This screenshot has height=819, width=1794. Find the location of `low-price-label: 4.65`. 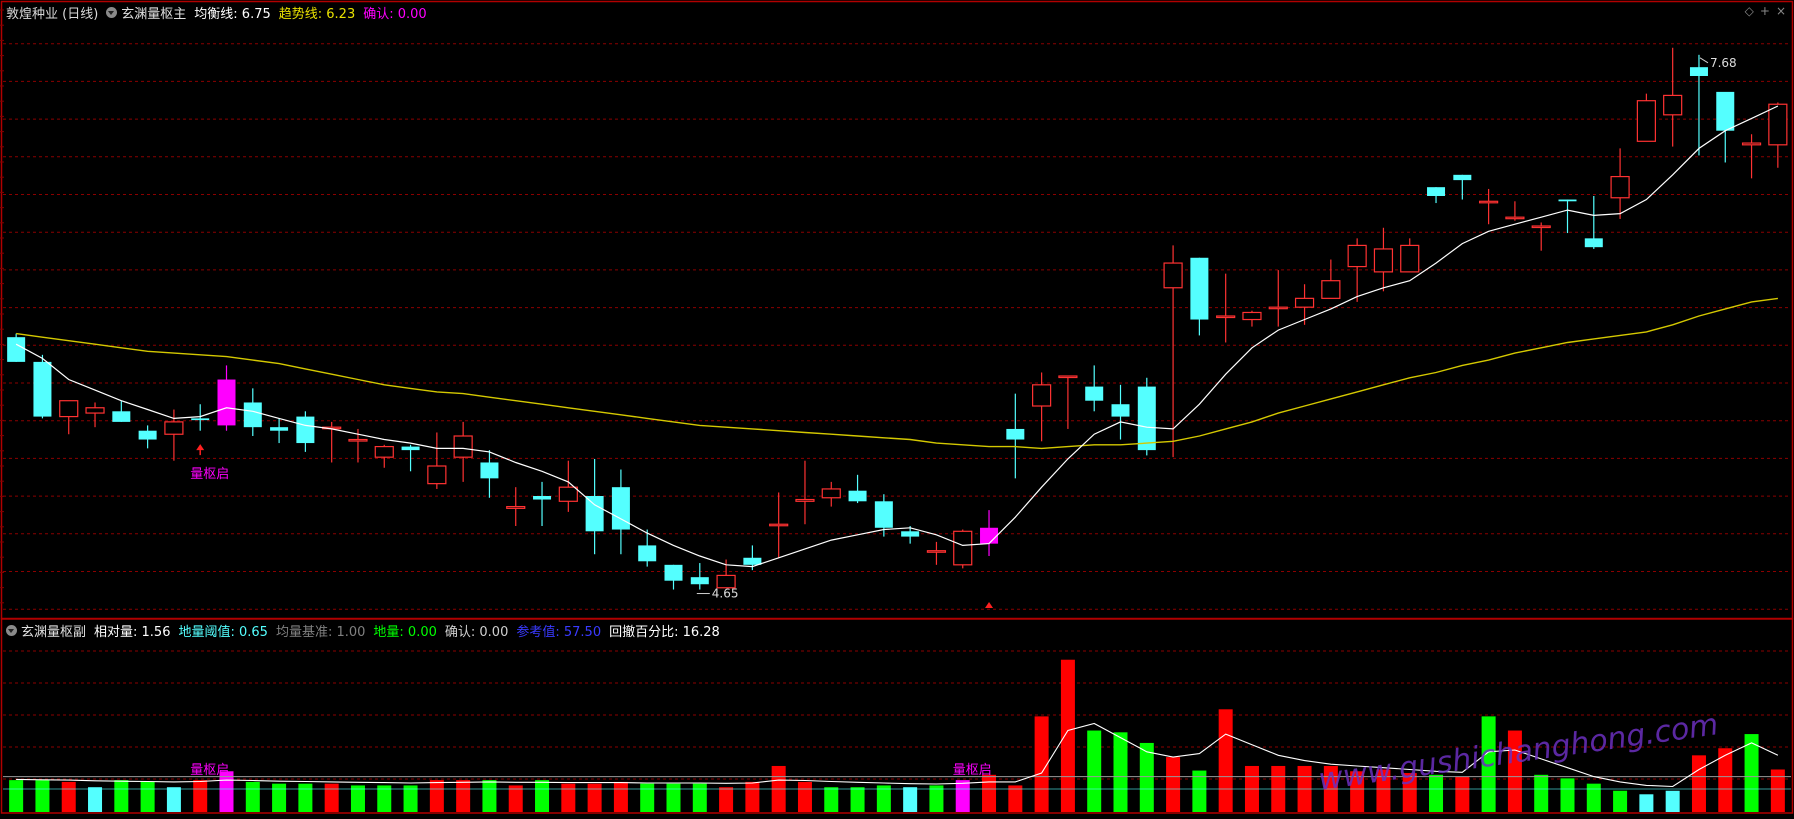

low-price-label: 4.65 is located at coordinates (725, 594).